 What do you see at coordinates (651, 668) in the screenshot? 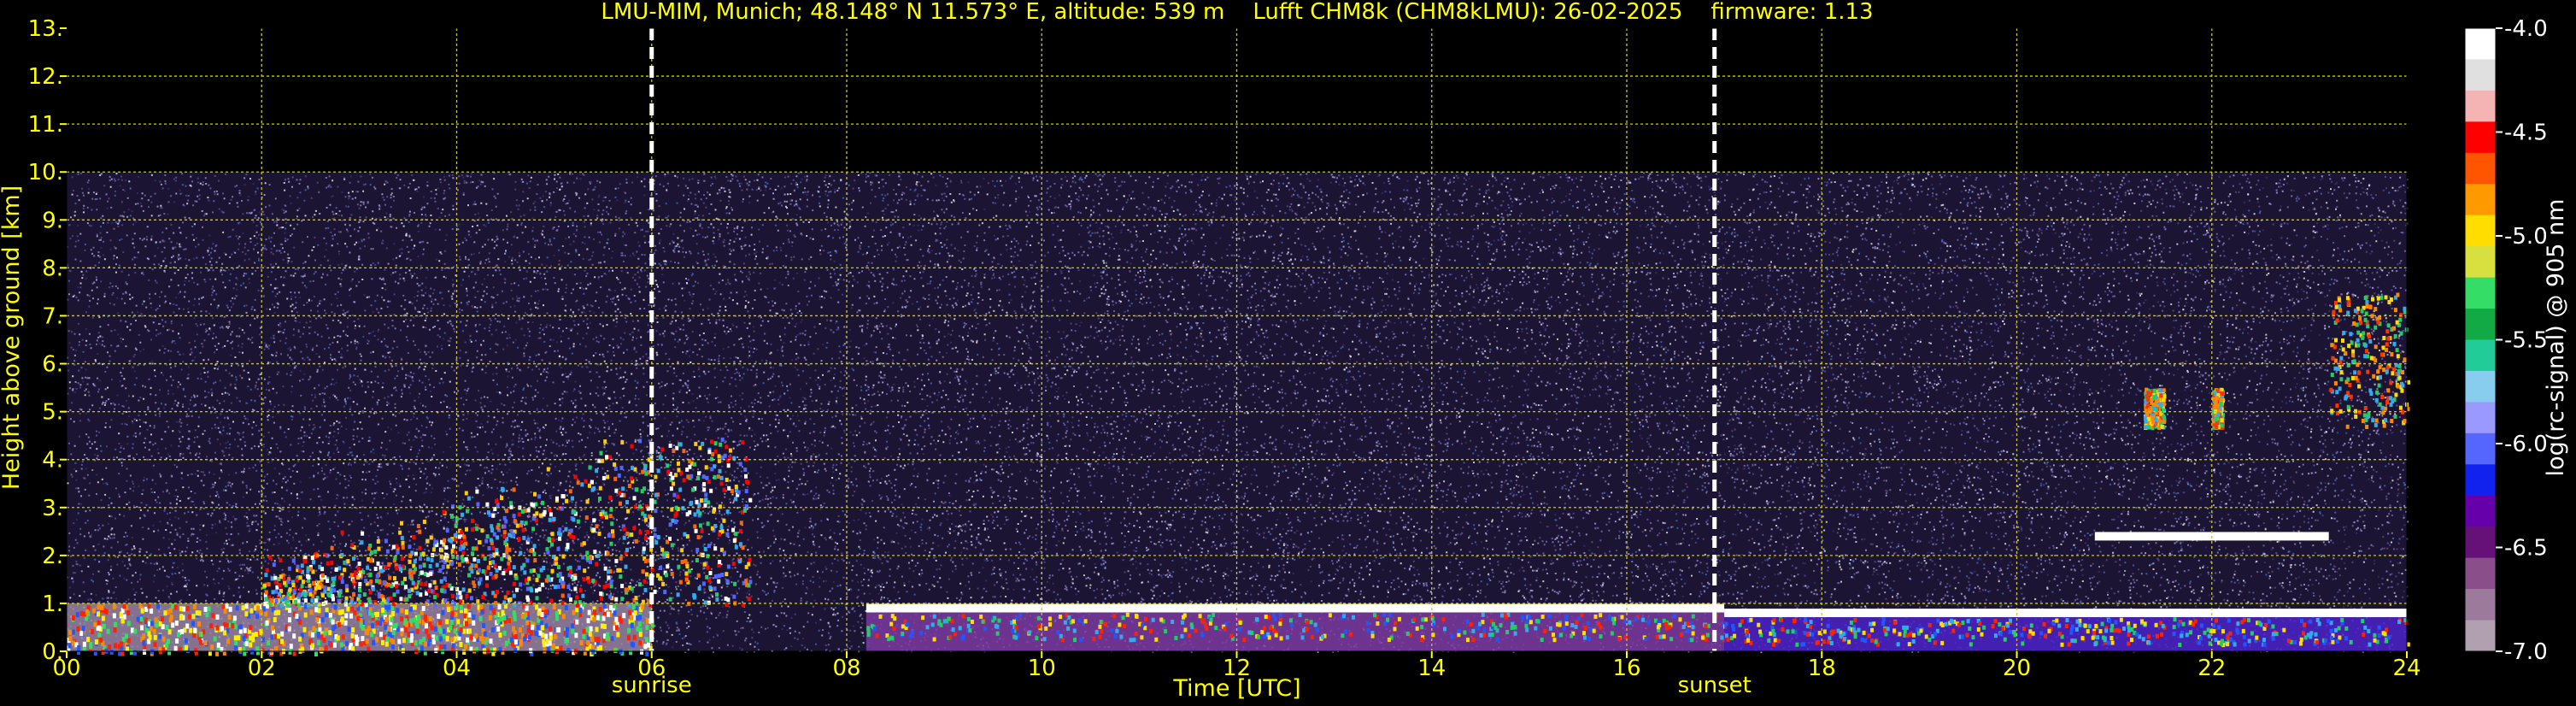
I see `x-tick-label: 06` at bounding box center [651, 668].